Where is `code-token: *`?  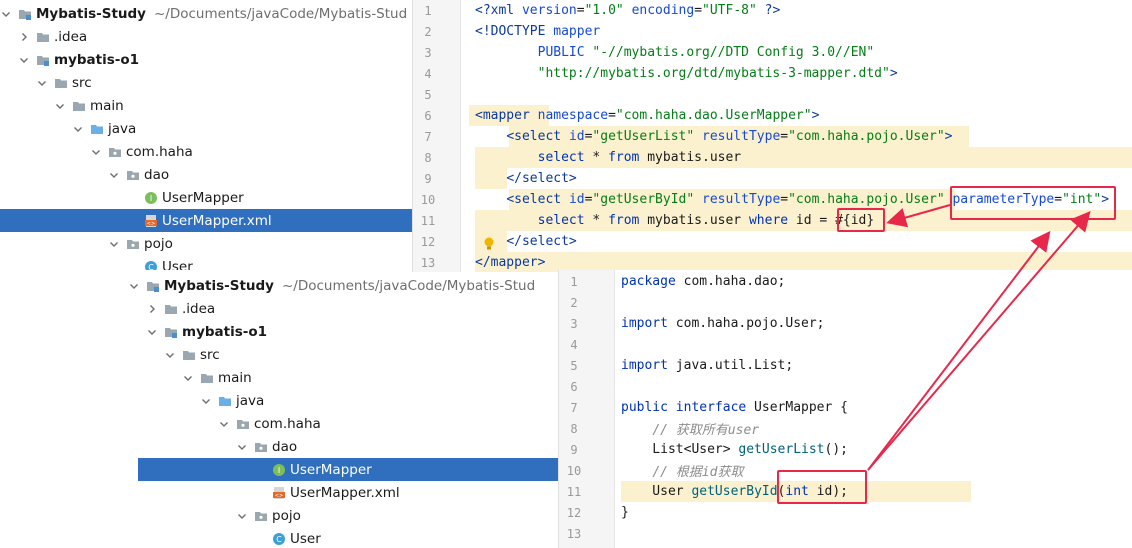
code-token: * is located at coordinates (596, 220).